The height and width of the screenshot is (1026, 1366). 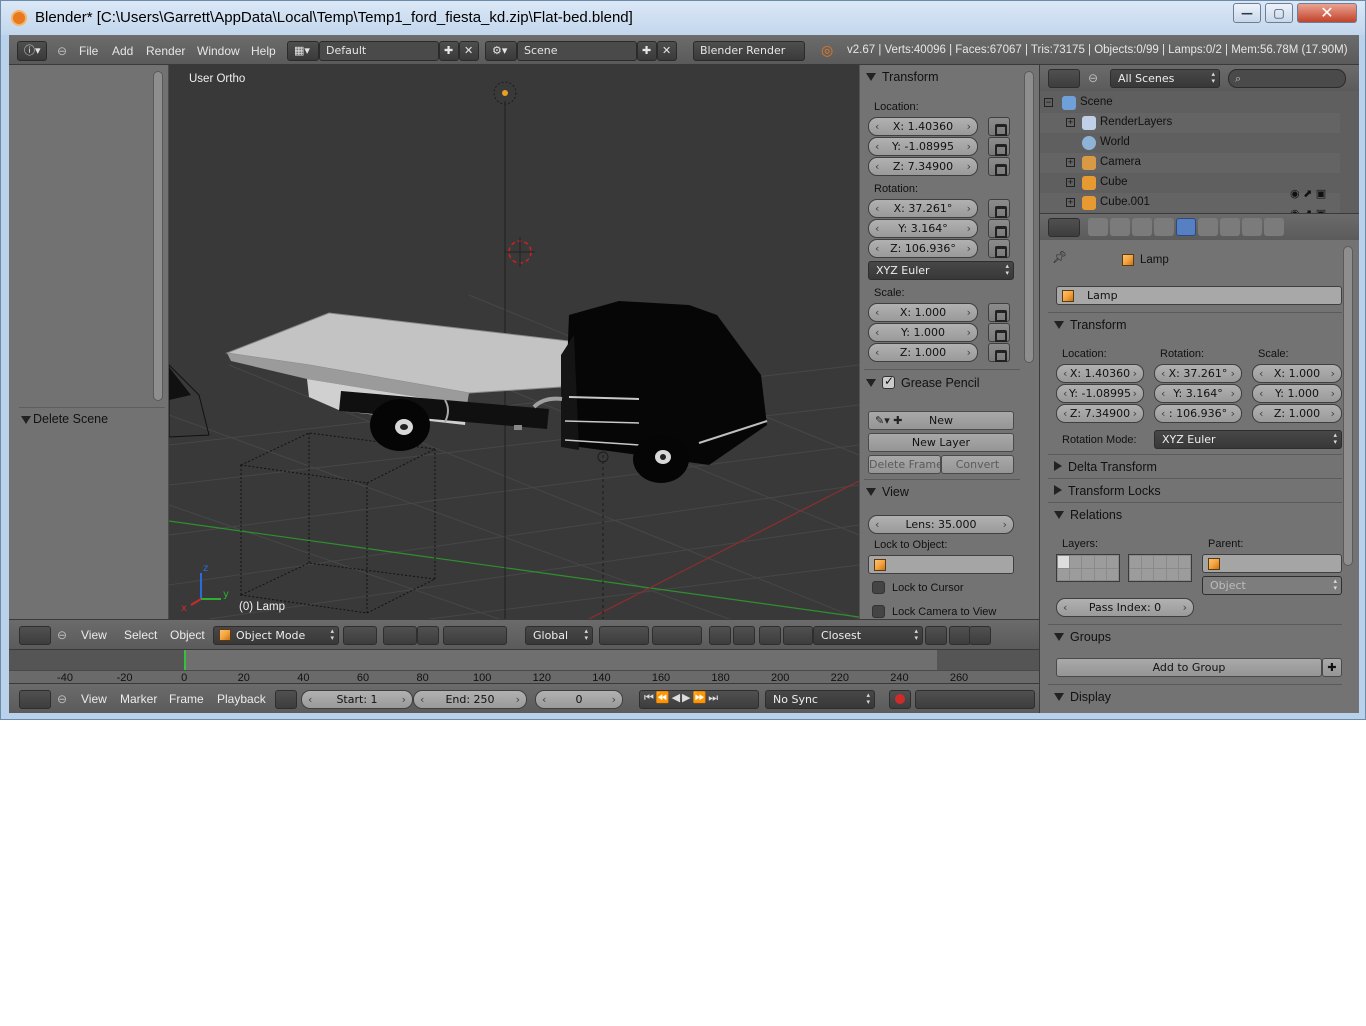 I want to click on preview-range-icon, so click(x=286, y=699).